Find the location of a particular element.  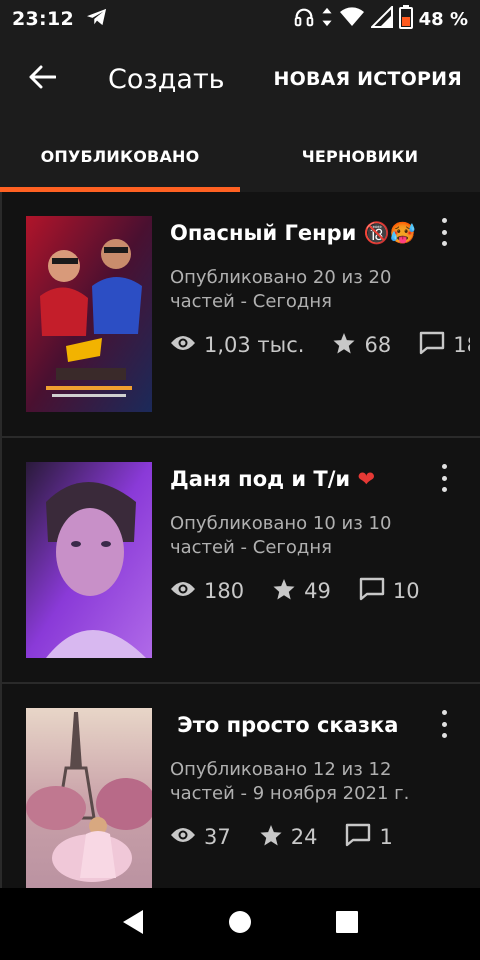

app-bar: Создать НОВАЯ ИСТОРИЯ is located at coordinates (240, 79).